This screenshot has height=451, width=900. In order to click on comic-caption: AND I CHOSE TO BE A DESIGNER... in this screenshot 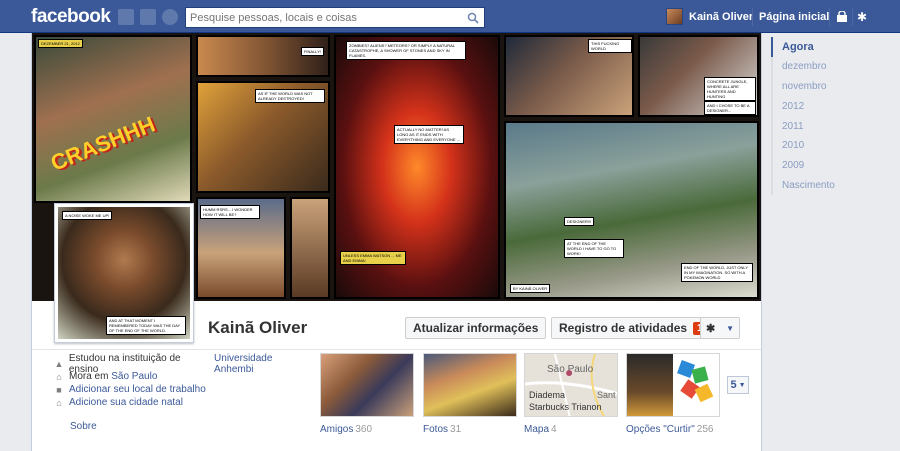, I will do `click(730, 108)`.